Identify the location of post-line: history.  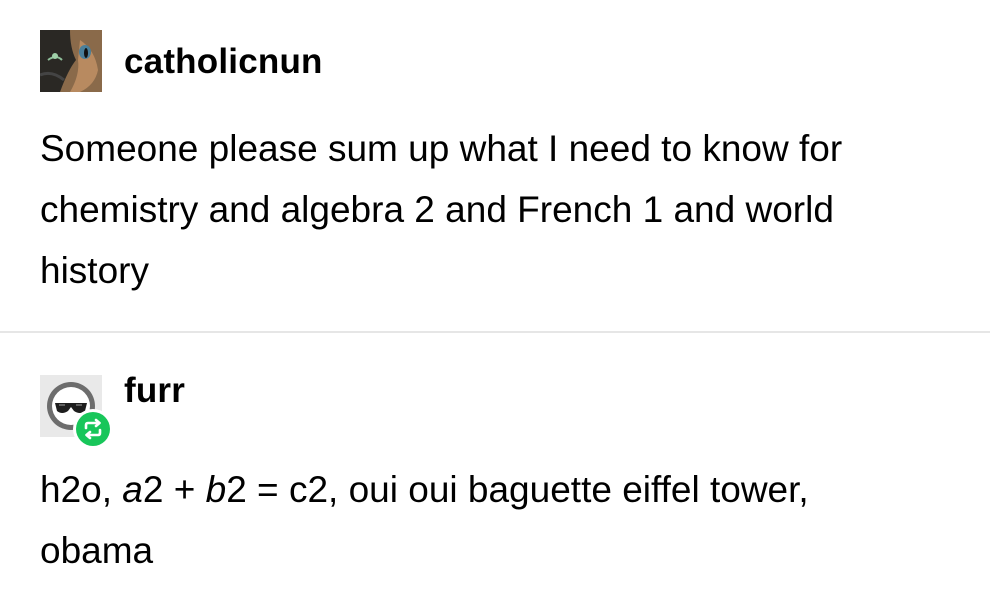
(94, 270).